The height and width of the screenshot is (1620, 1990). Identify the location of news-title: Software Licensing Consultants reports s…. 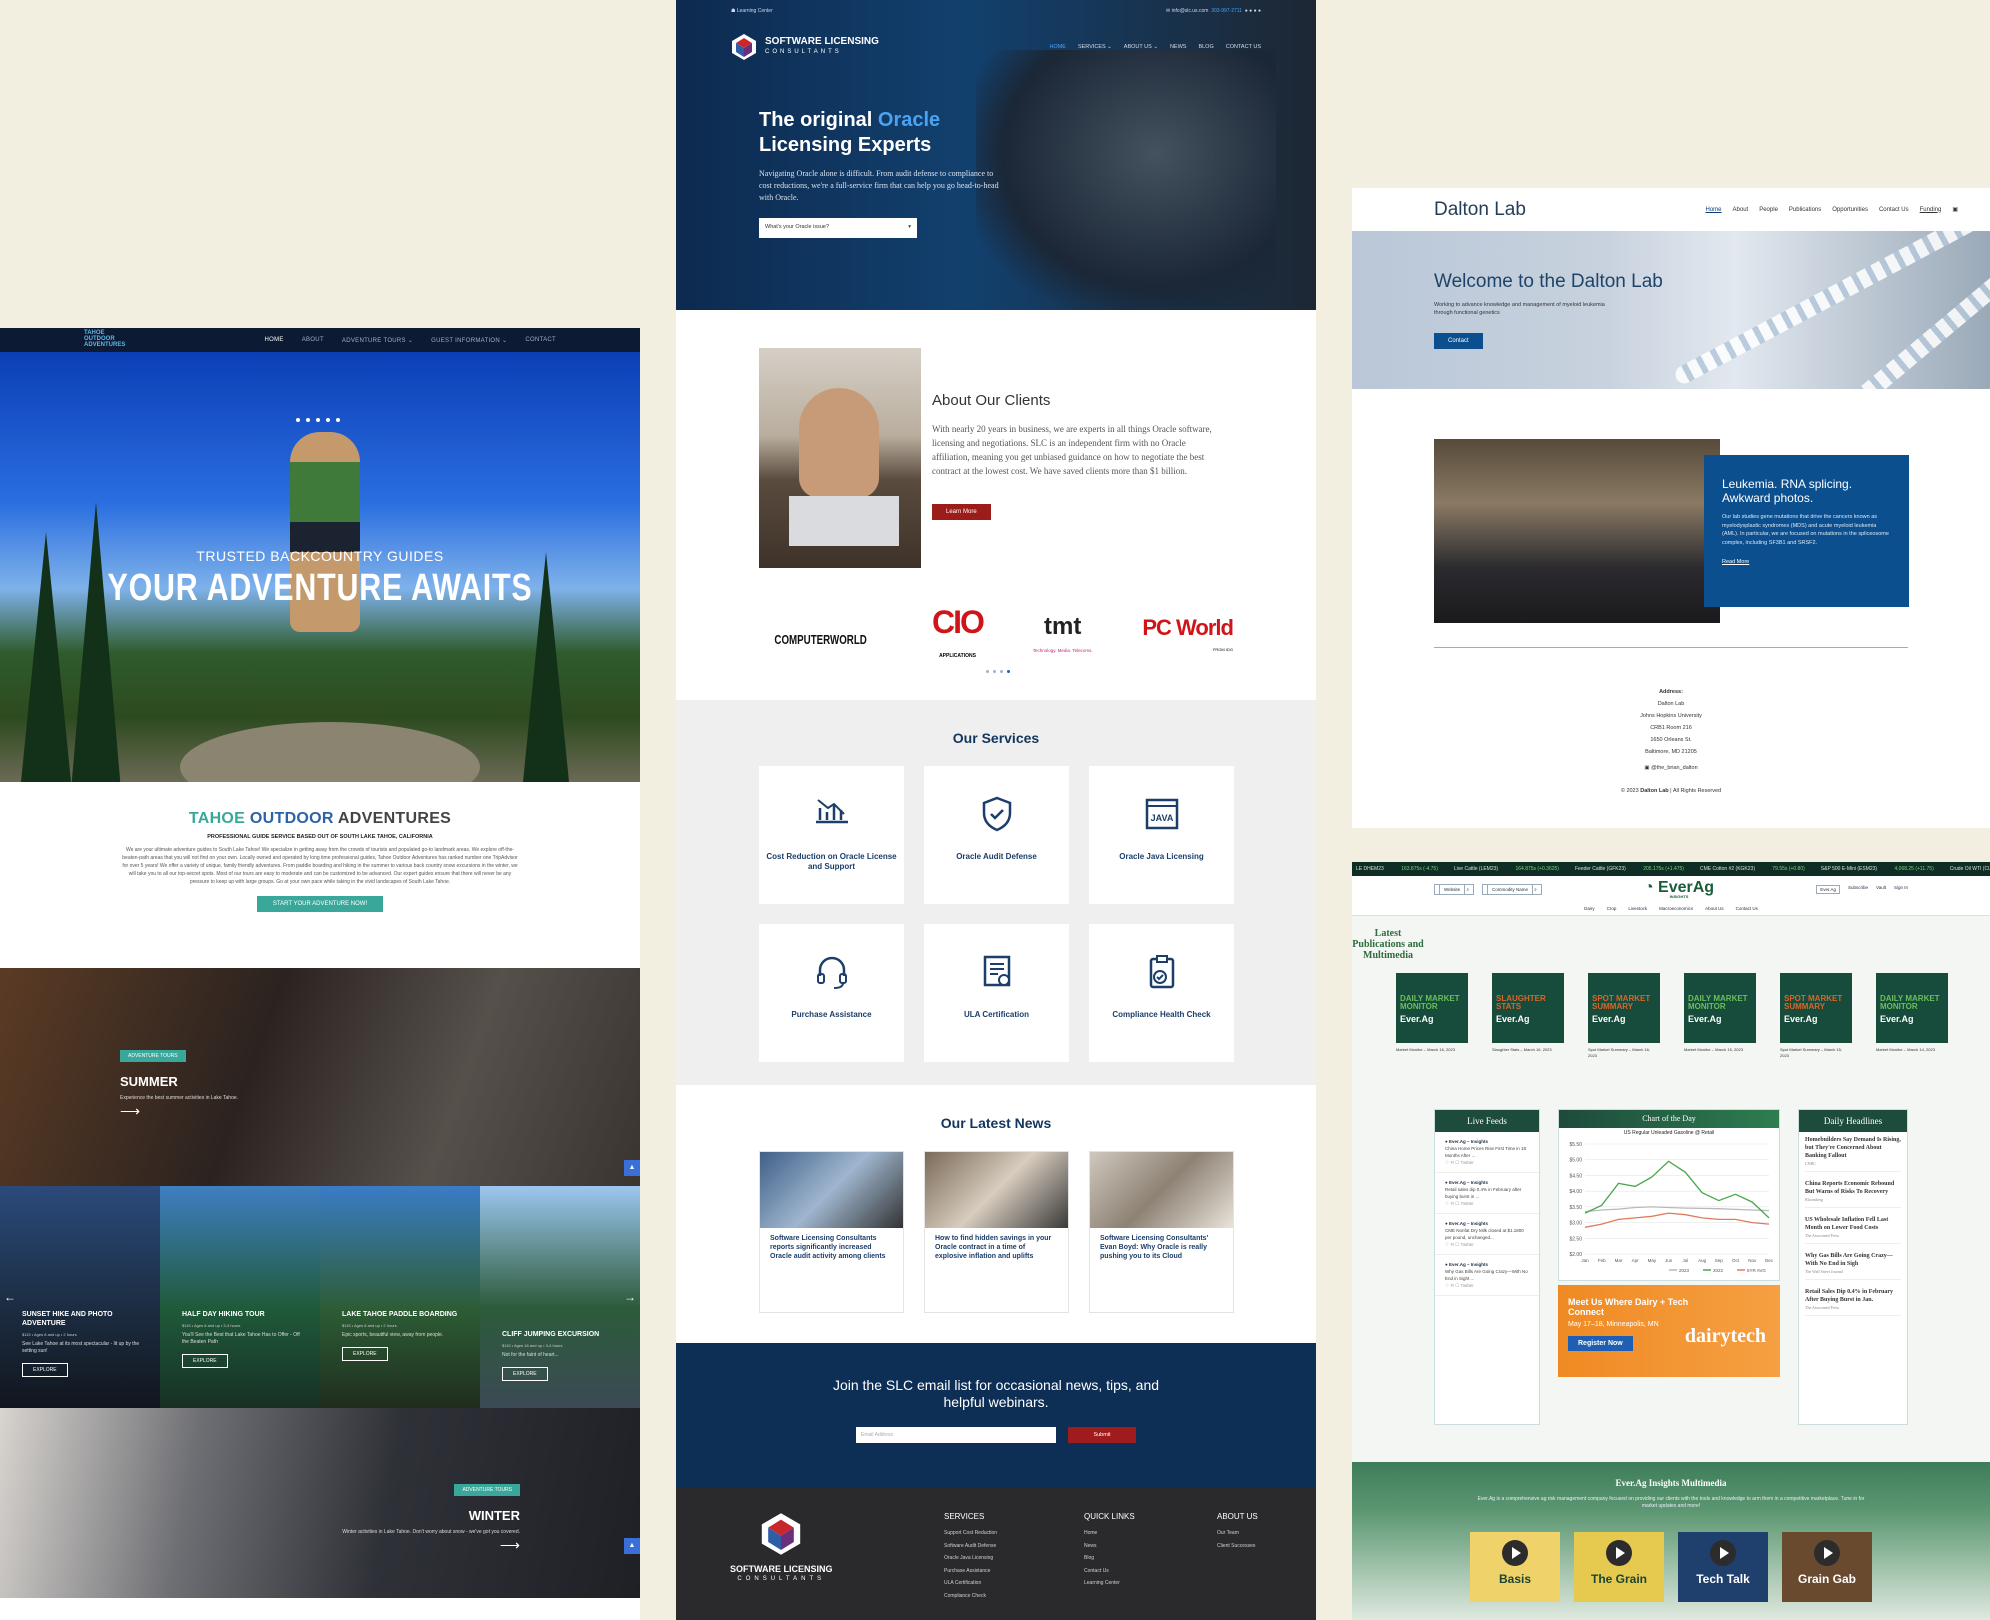
(831, 1247).